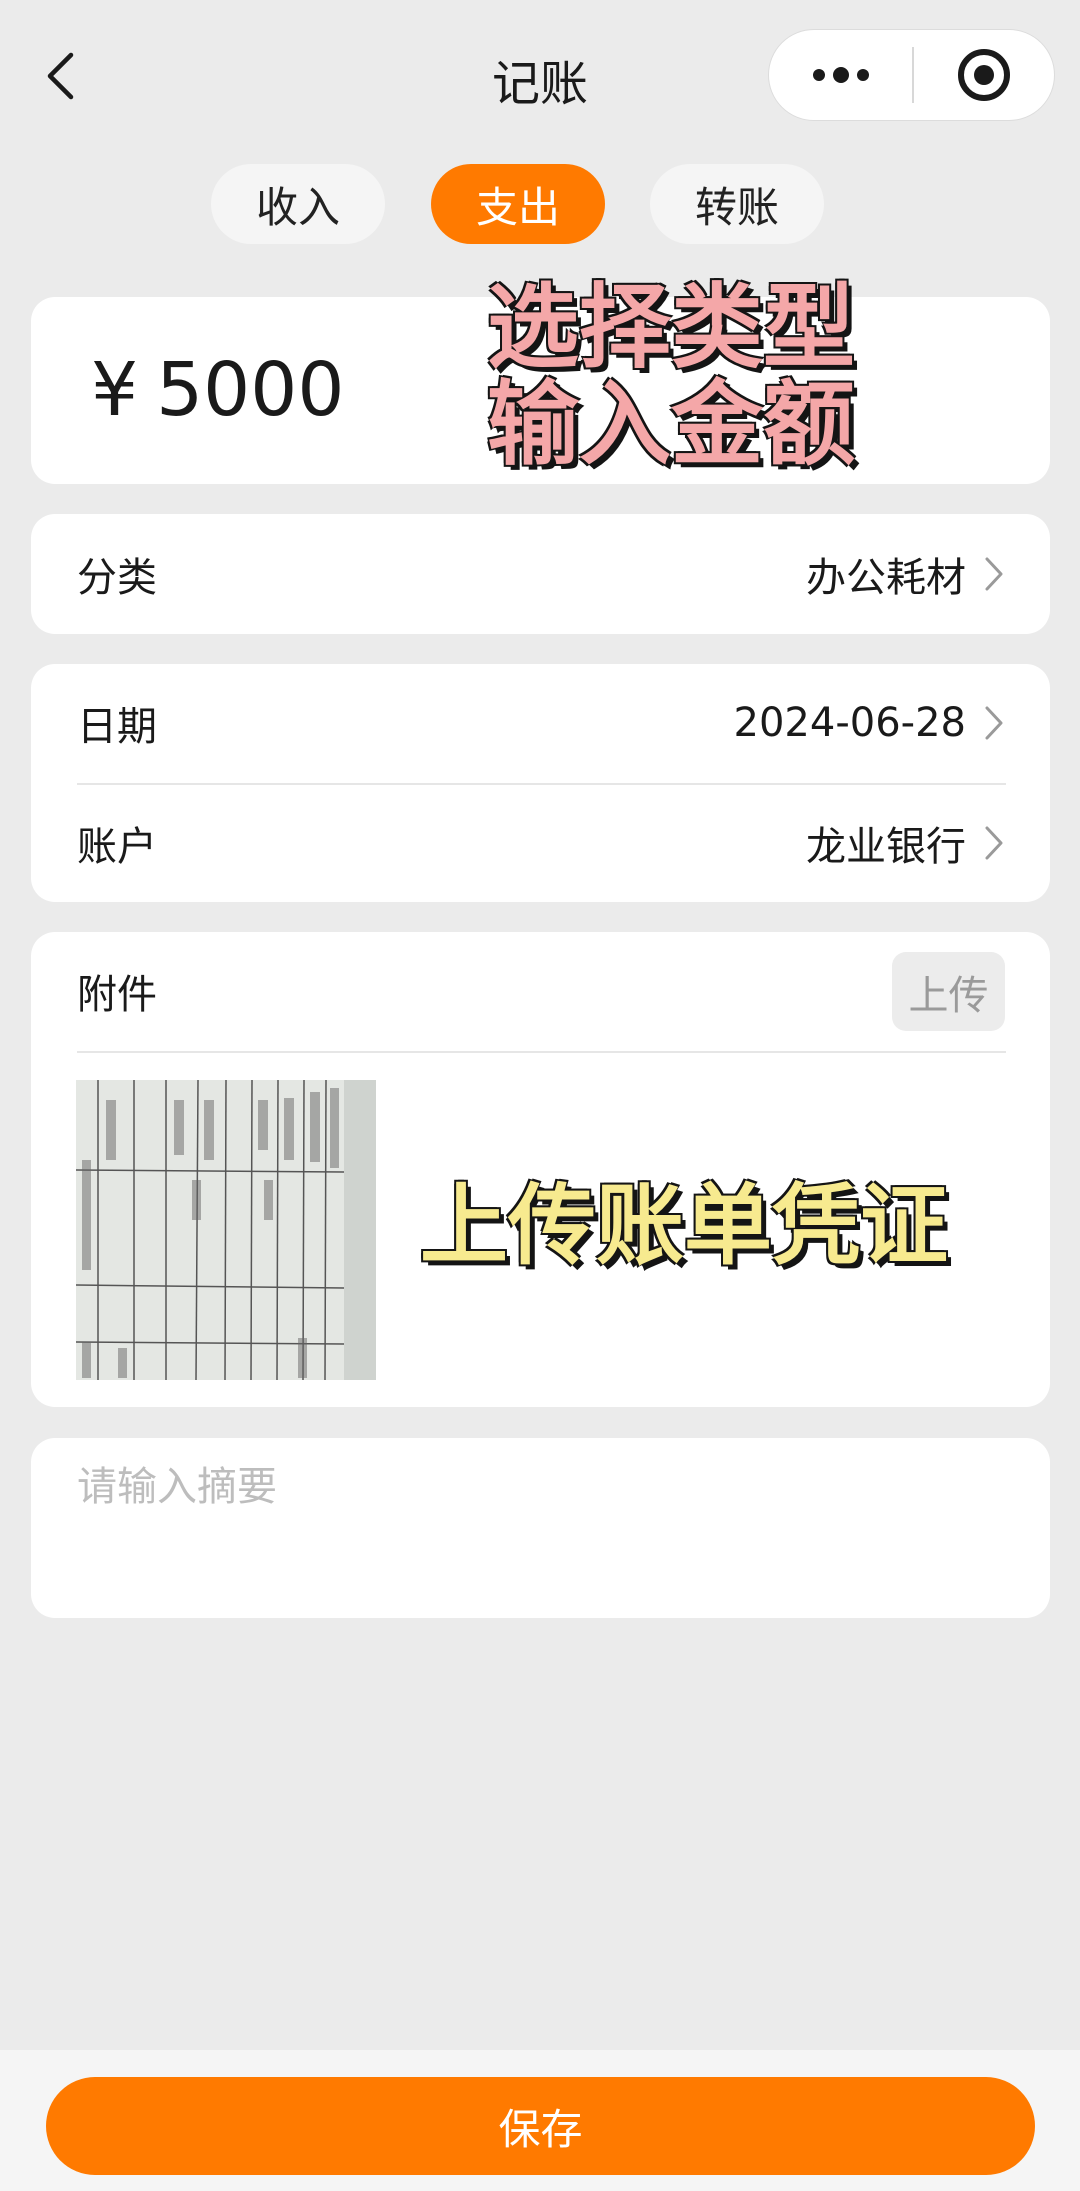  I want to click on amount-field: ¥ 5000, so click(217, 390).